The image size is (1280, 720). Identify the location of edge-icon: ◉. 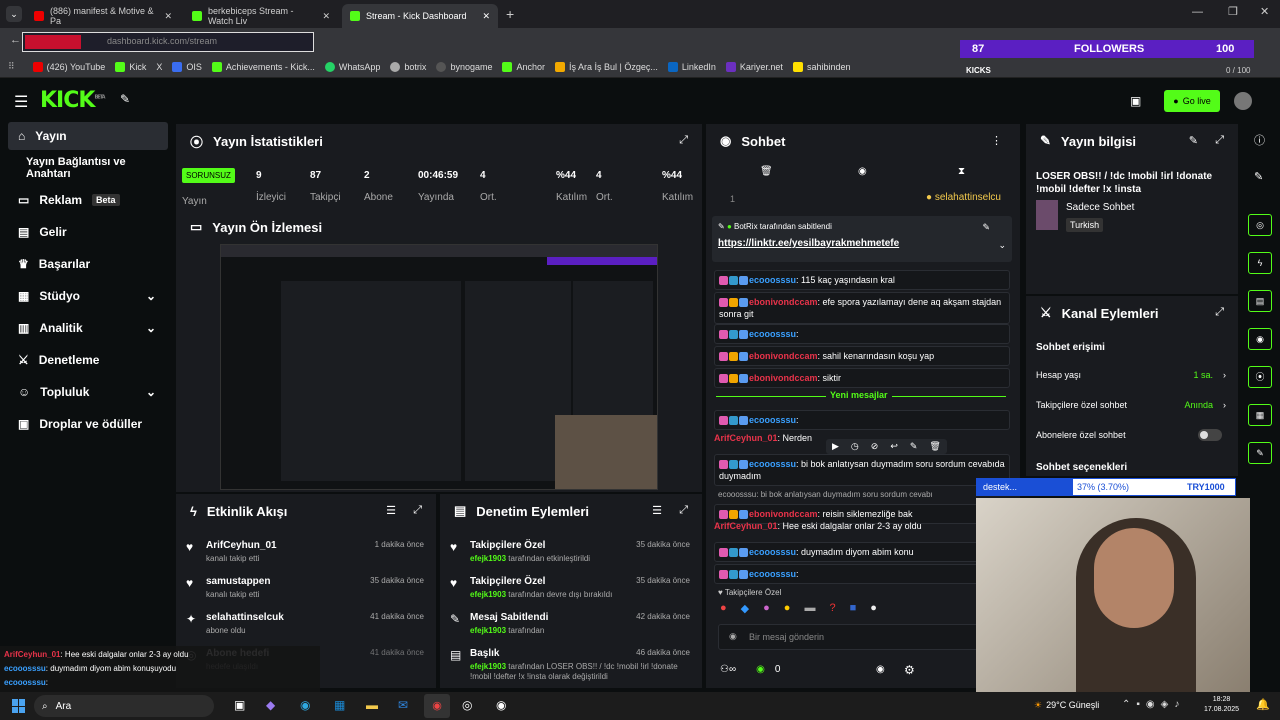
(305, 705).